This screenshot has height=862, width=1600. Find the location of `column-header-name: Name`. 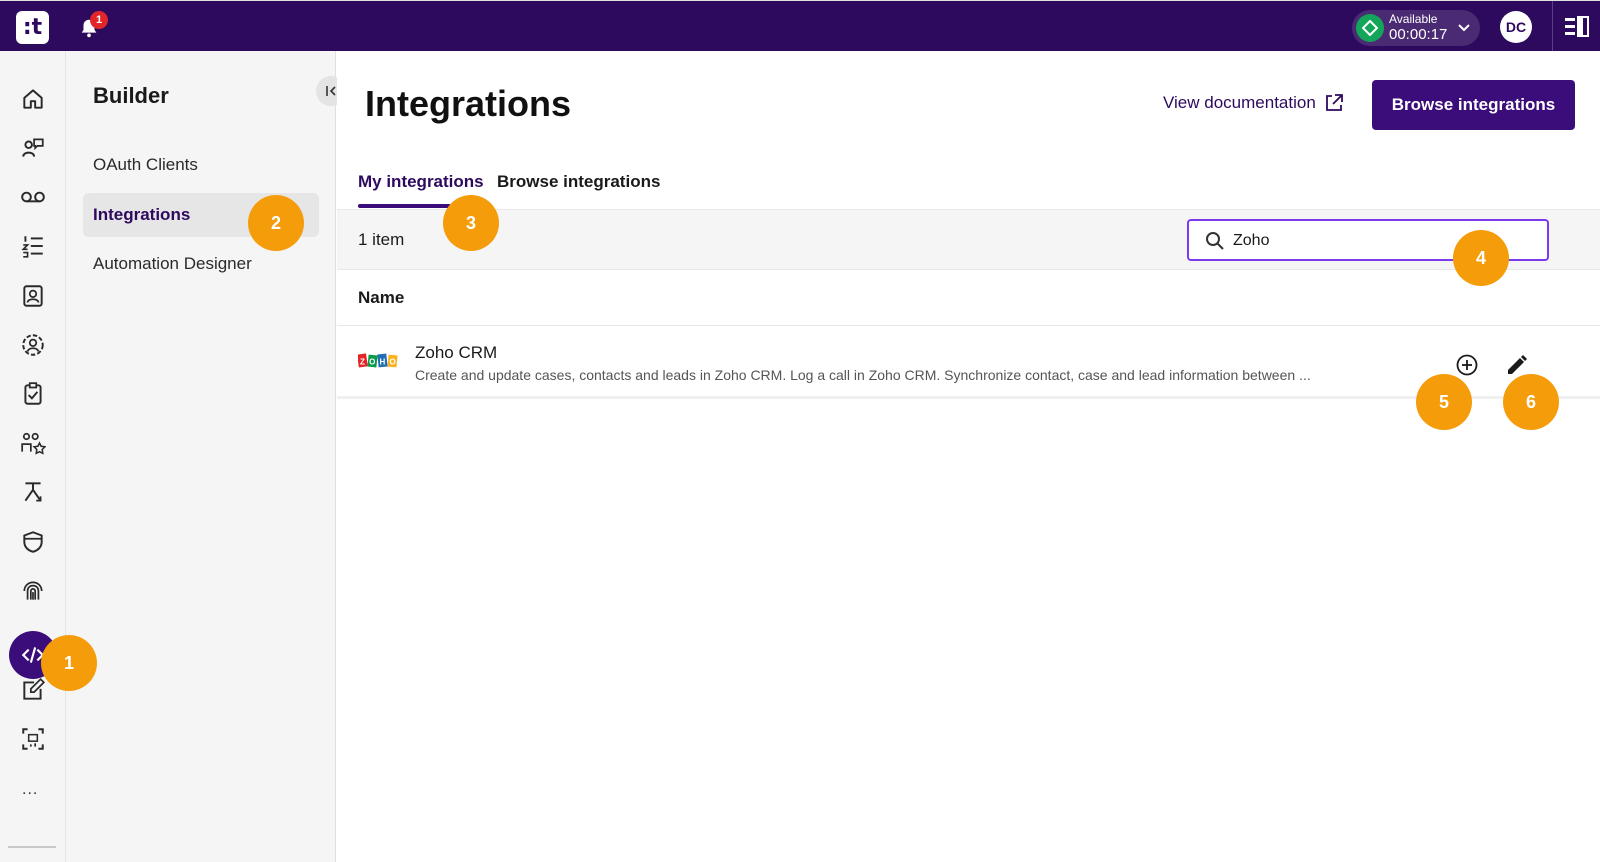

column-header-name: Name is located at coordinates (381, 298).